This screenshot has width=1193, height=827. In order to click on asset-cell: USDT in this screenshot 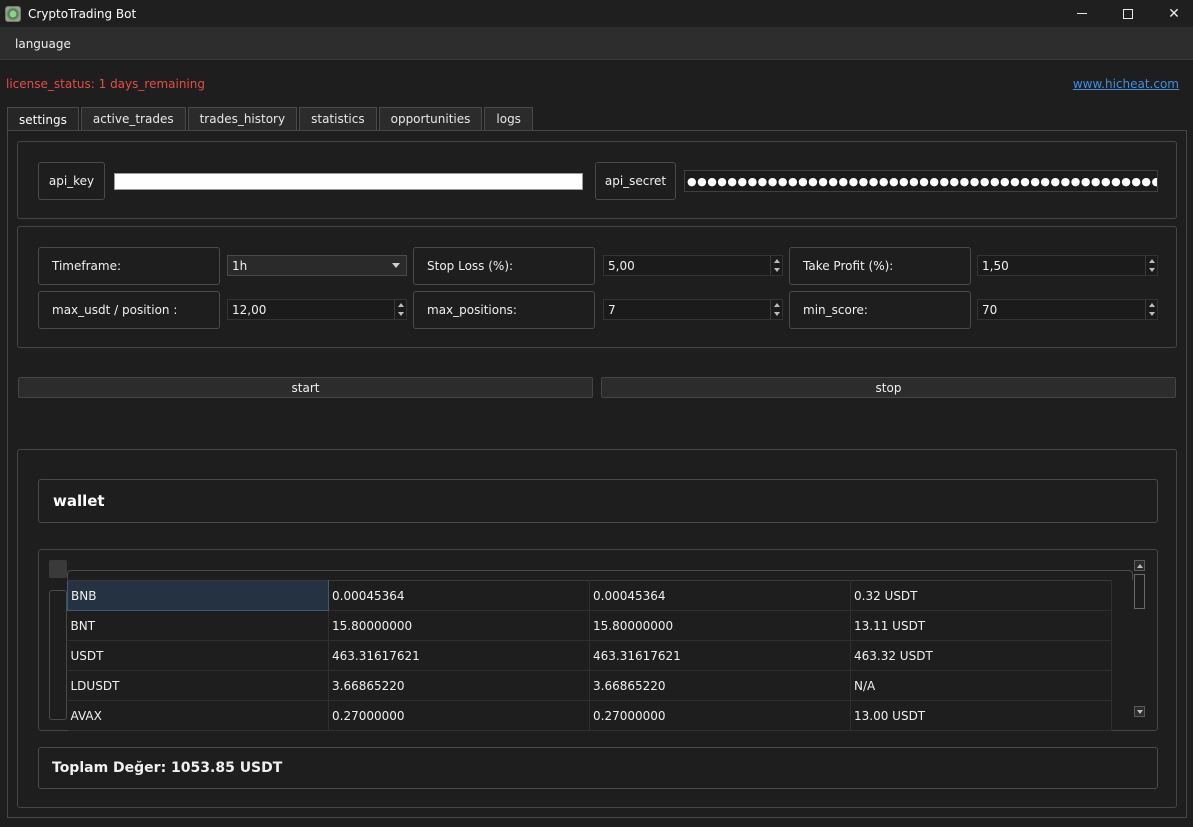, I will do `click(198, 655)`.